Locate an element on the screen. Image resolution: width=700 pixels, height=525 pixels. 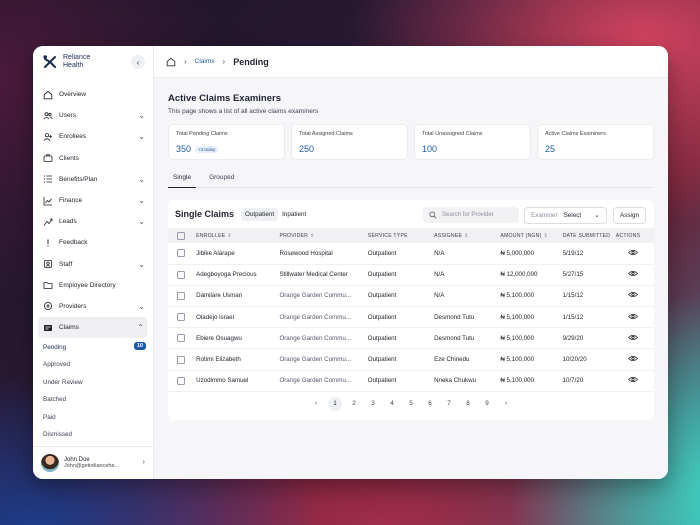
sidebar-item-clients: Clients is located at coordinates (93, 158).